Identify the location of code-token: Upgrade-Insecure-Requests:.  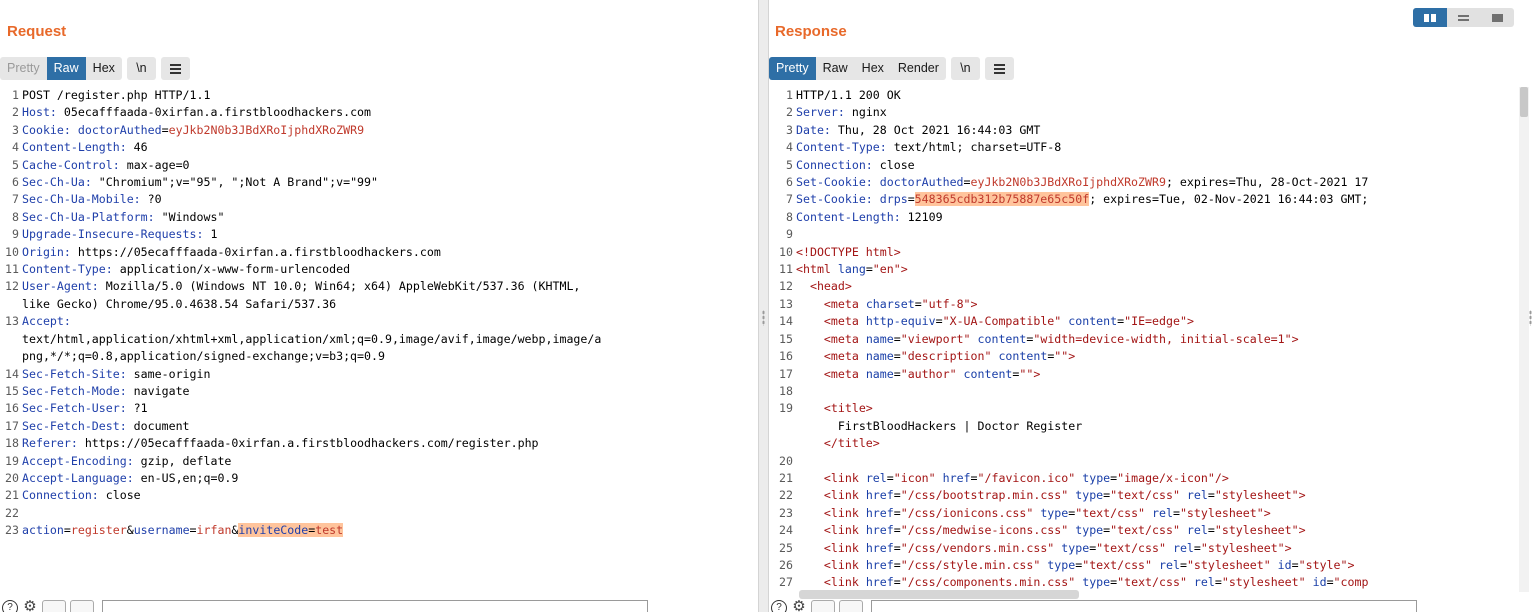
(113, 234).